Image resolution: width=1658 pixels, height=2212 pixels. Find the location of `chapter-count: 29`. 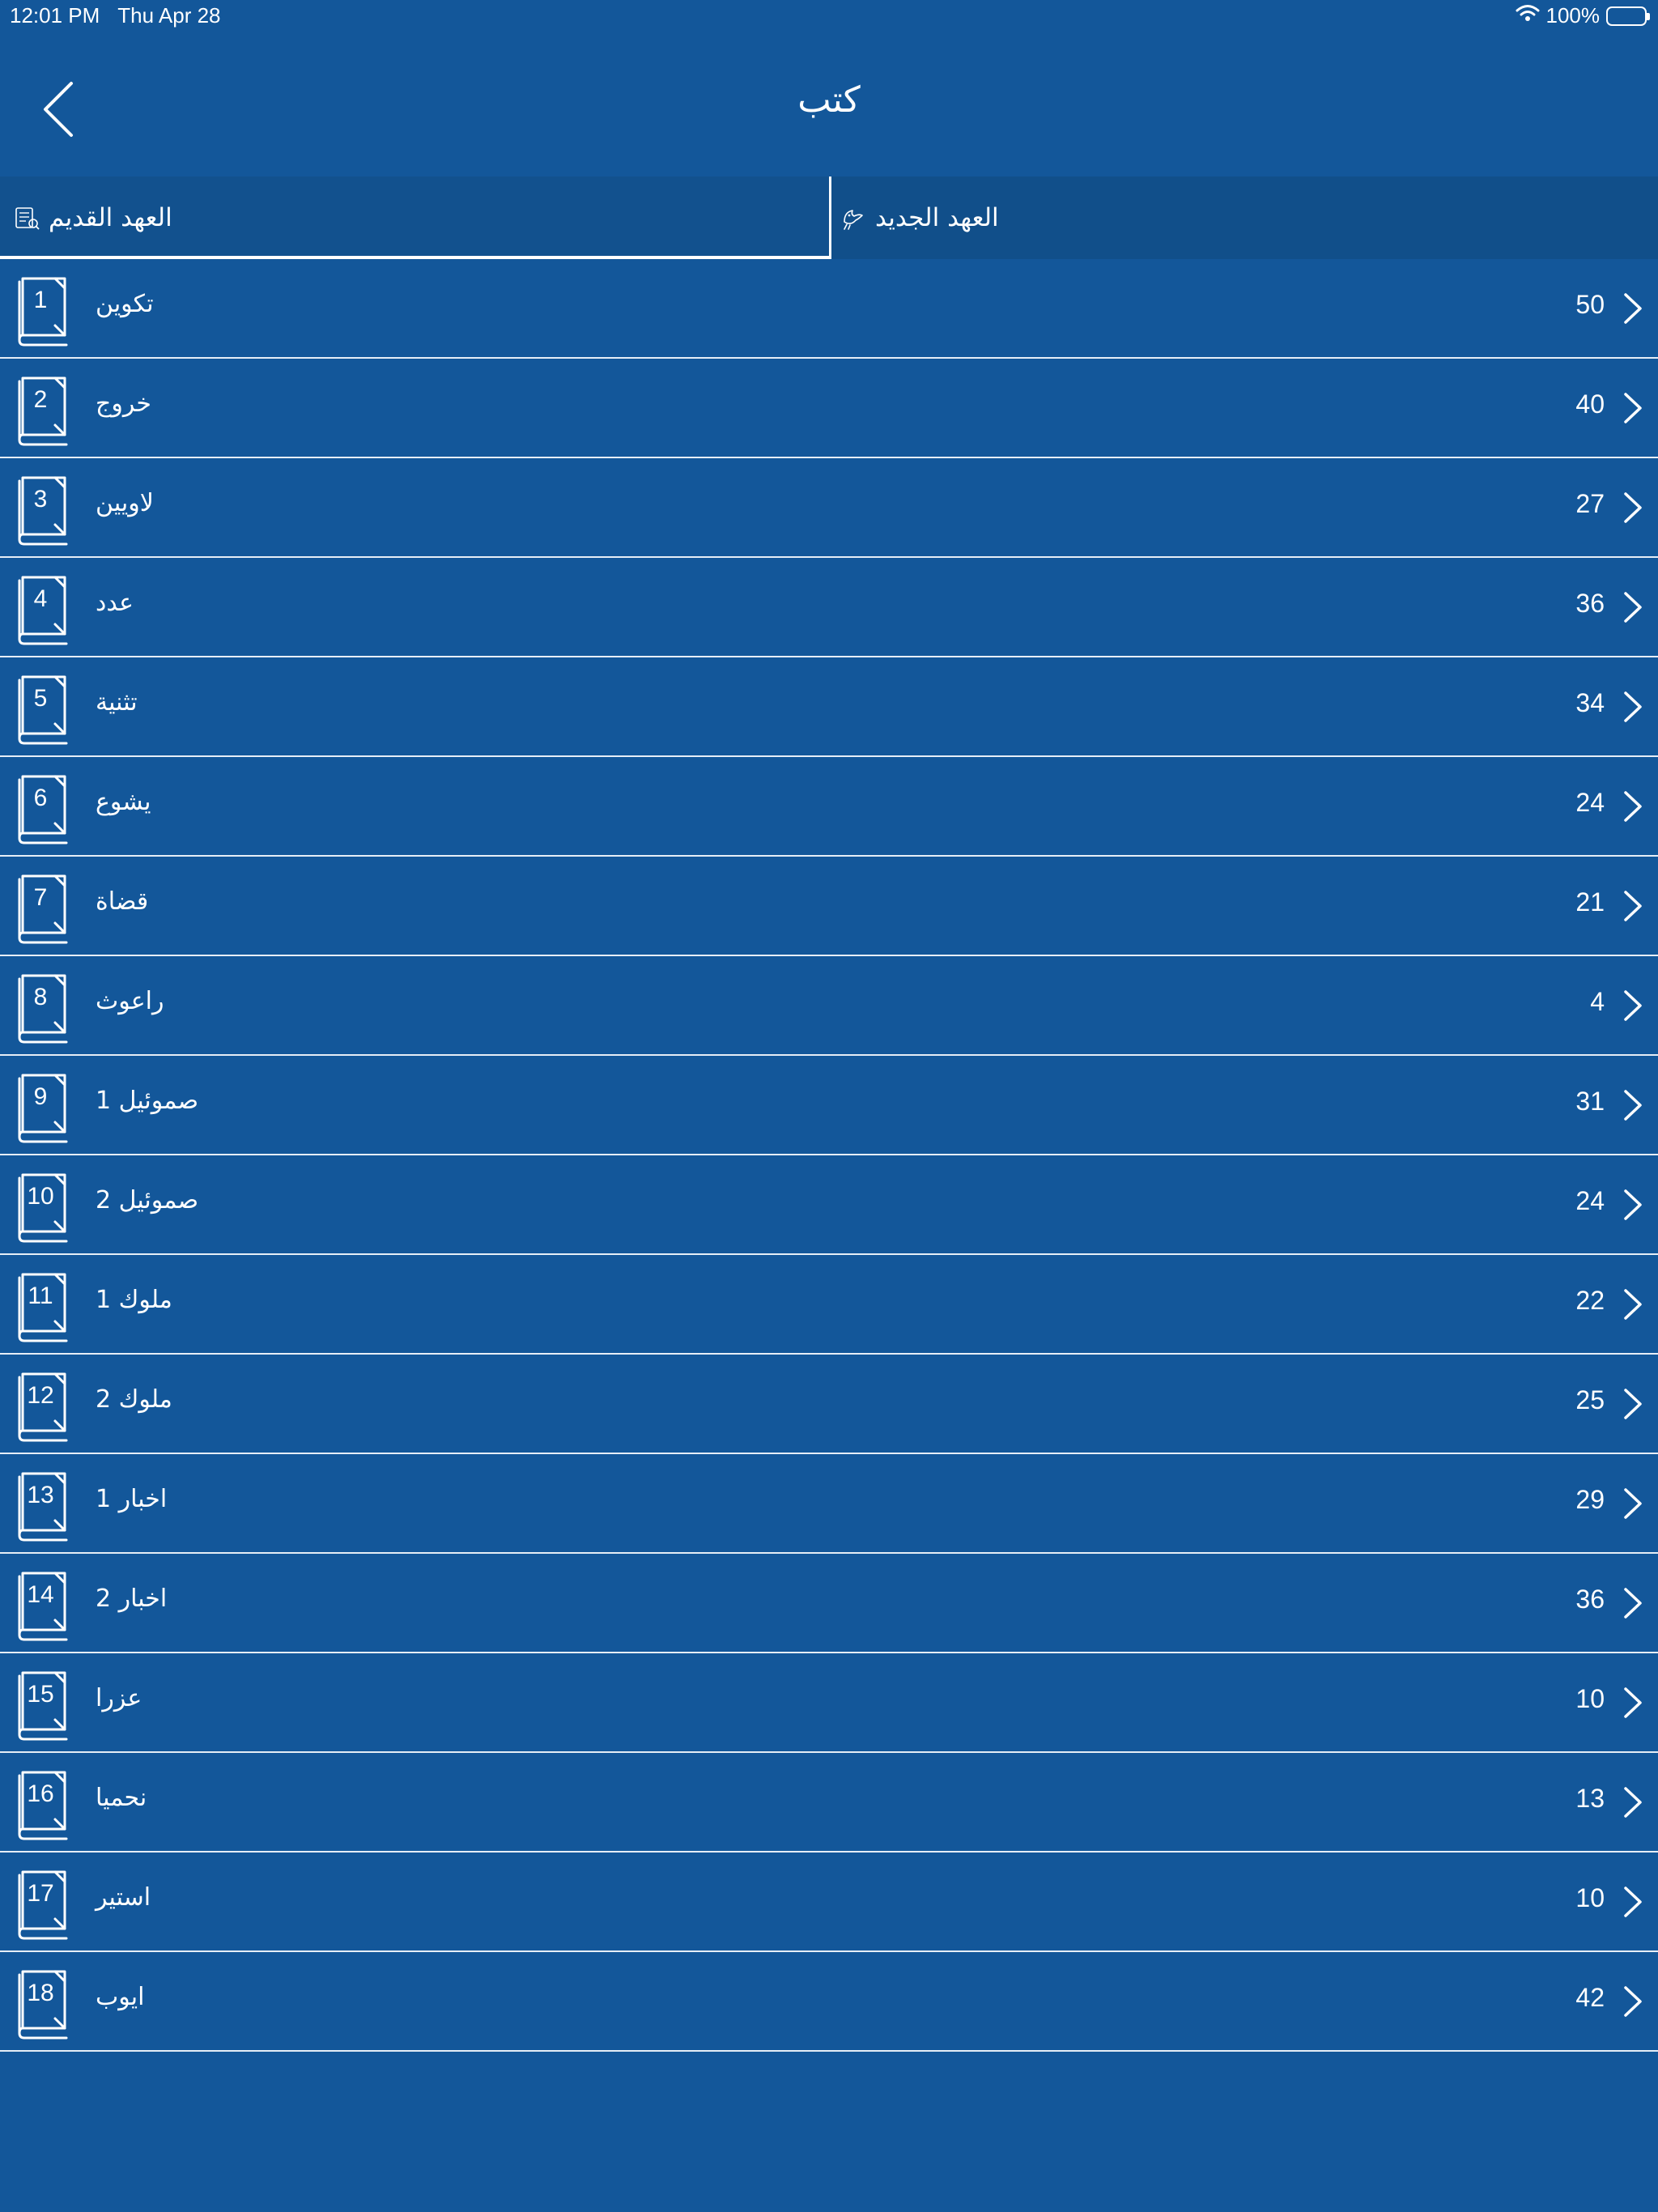

chapter-count: 29 is located at coordinates (1590, 1499).